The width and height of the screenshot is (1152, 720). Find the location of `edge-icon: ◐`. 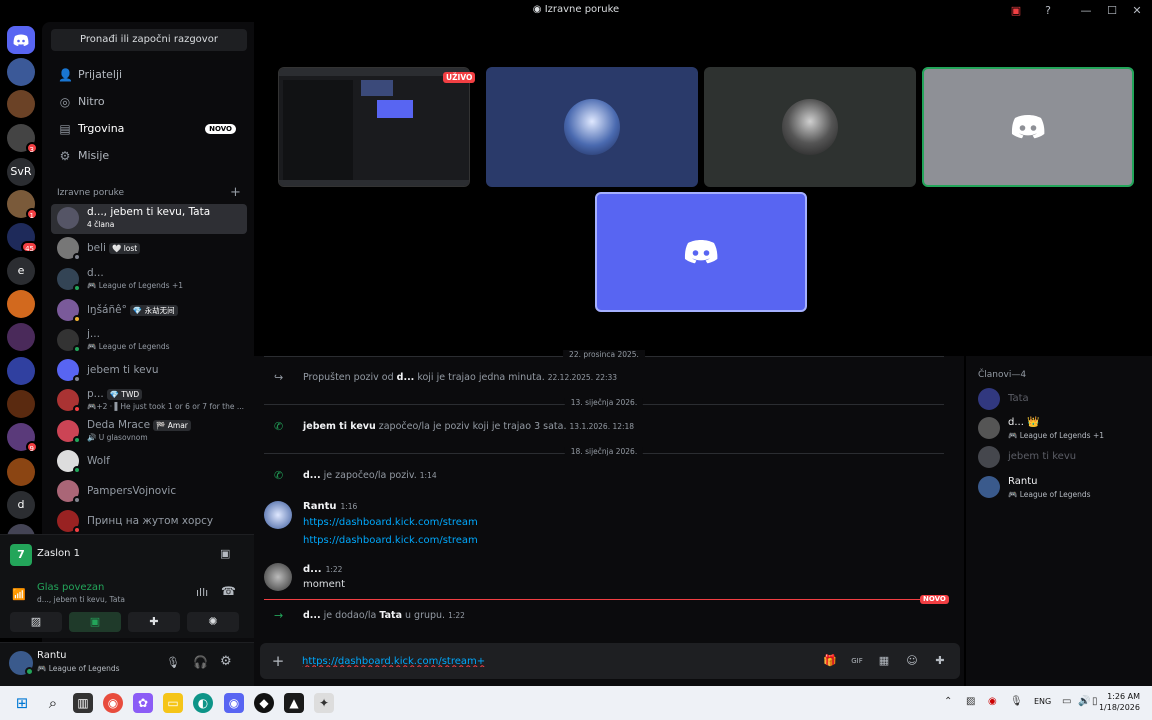

edge-icon: ◐ is located at coordinates (203, 703).